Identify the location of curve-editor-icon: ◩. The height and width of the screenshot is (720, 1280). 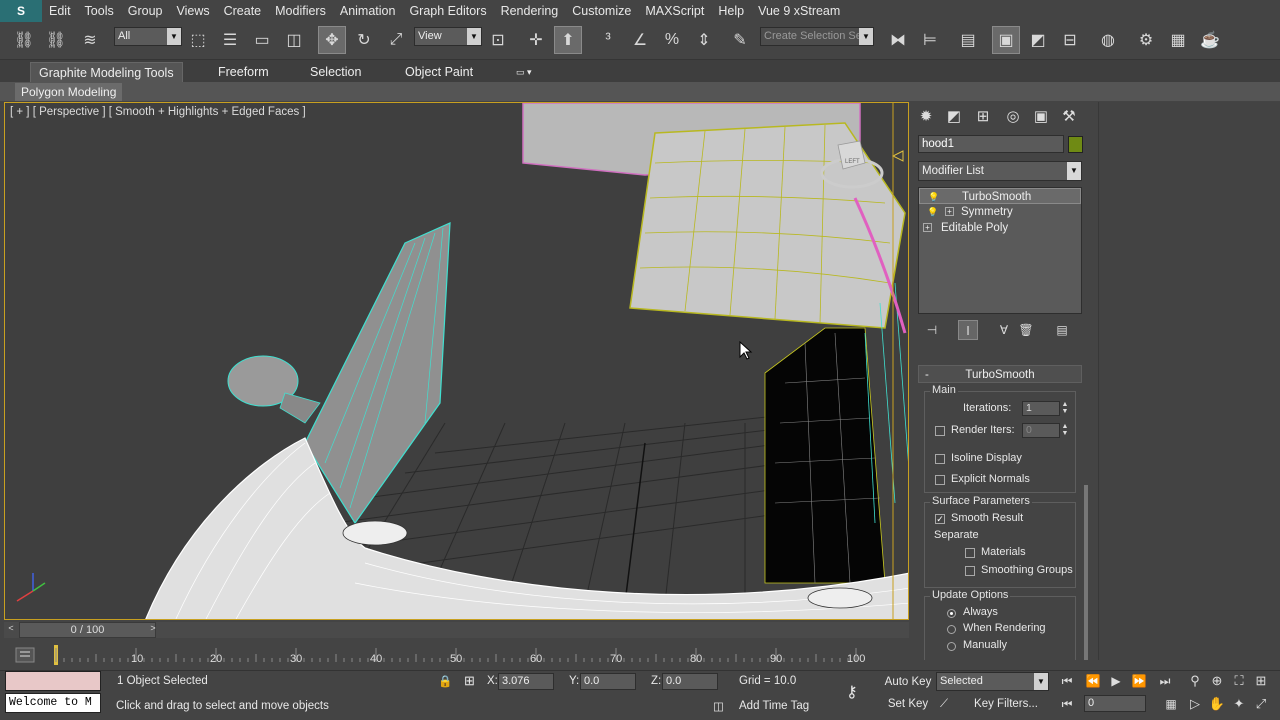
(1038, 40).